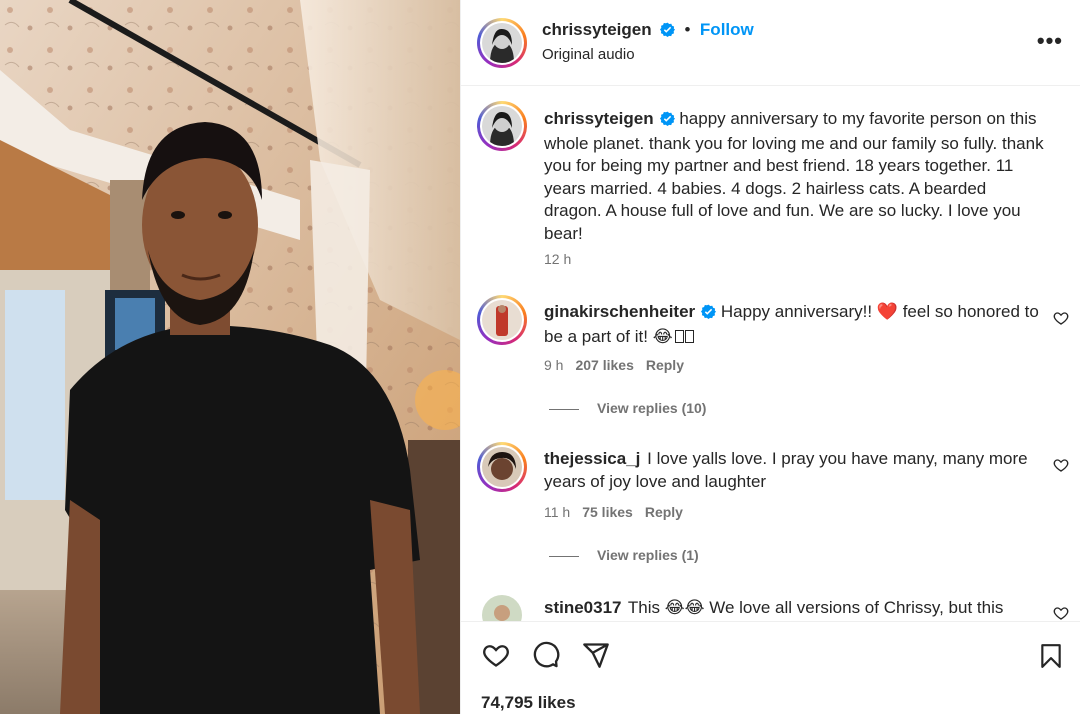 The image size is (1080, 714). I want to click on author-avatar-image, so click(502, 43).